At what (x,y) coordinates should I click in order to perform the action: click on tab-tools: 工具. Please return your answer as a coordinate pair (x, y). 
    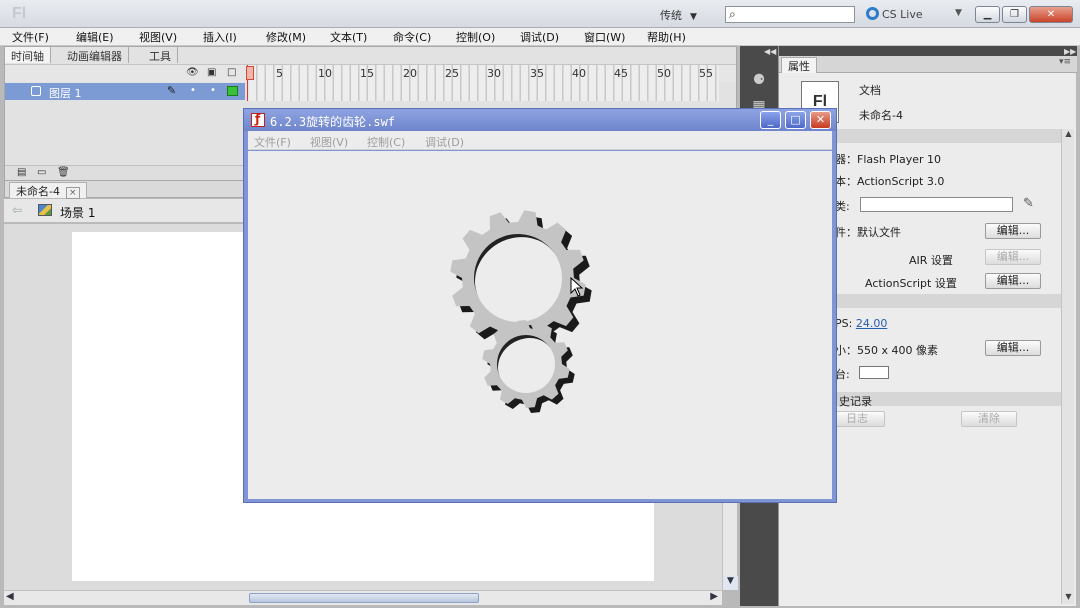
    Looking at the image, I should click on (160, 55).